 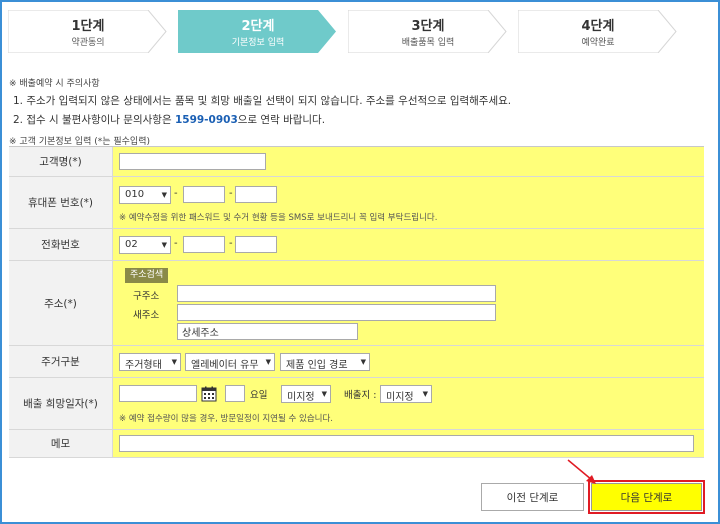 I want to click on entry-route-select: 제품 인입 경로 ▼, so click(x=325, y=362).